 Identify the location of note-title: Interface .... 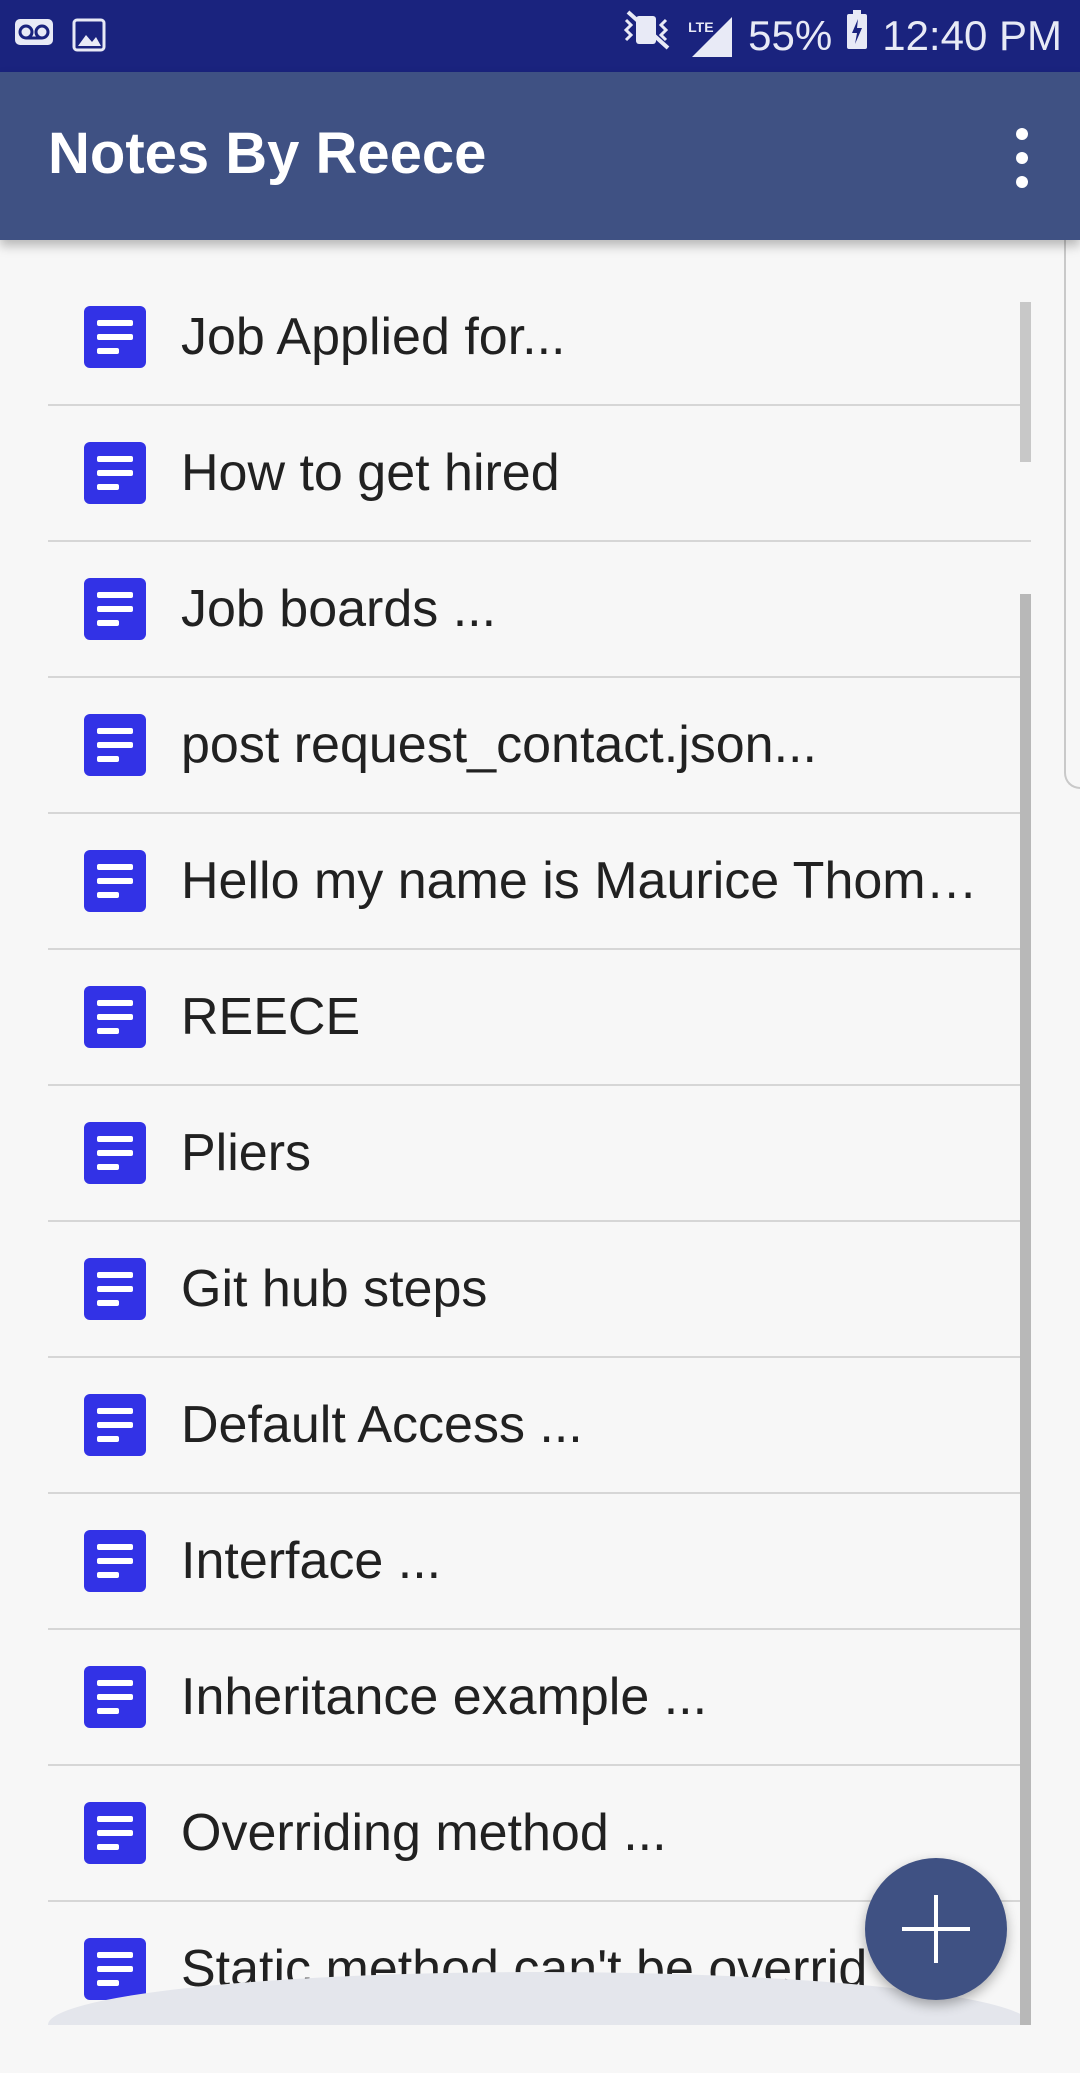
(311, 1561).